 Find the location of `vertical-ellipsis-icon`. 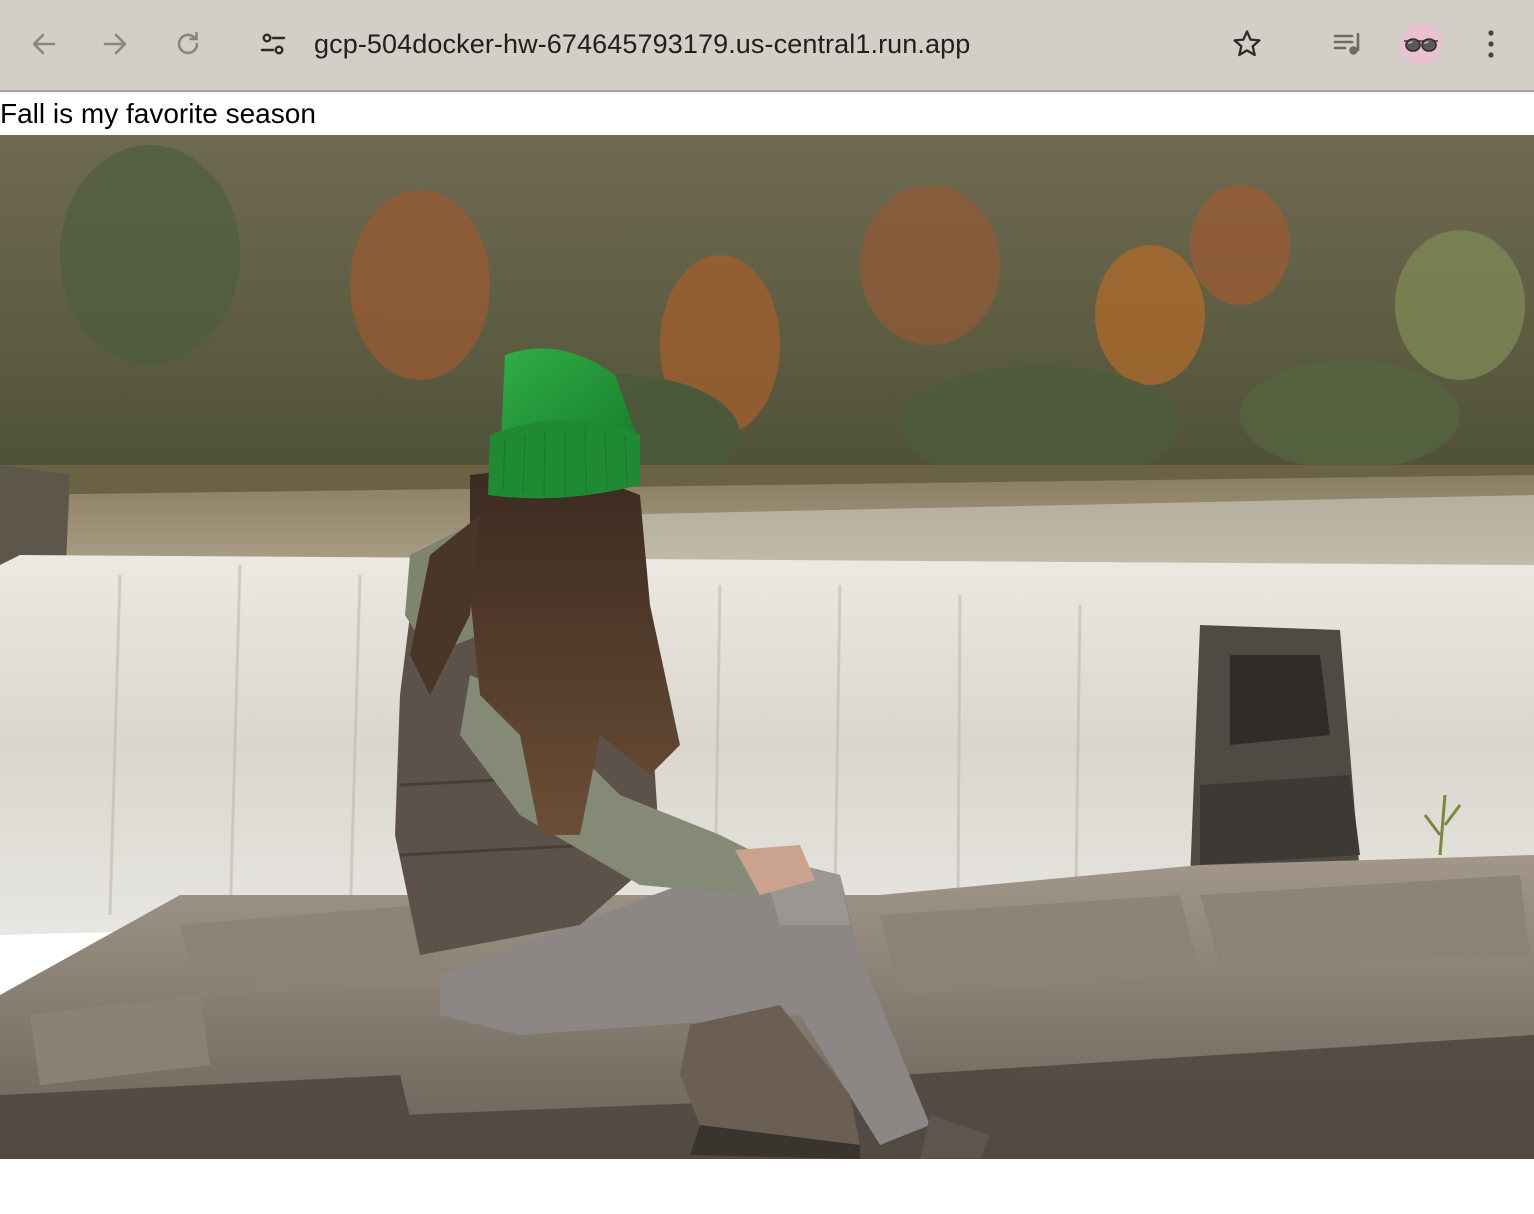

vertical-ellipsis-icon is located at coordinates (1491, 44).